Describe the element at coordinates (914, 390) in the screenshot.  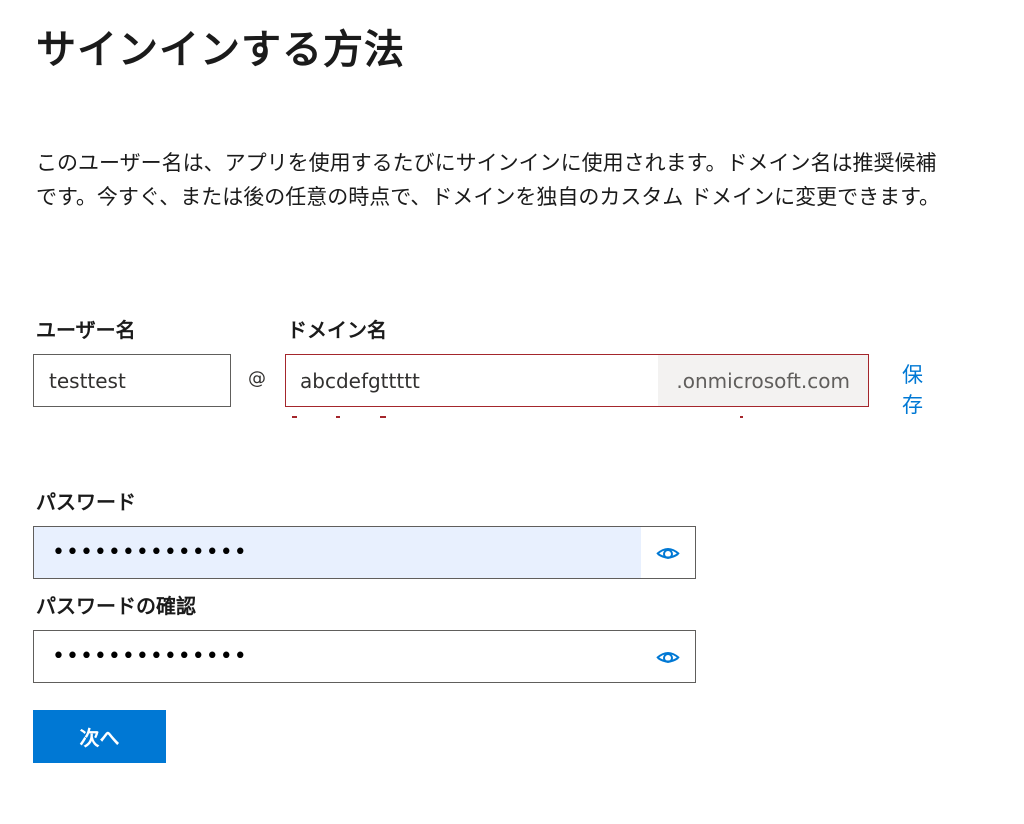
I see `save-link: 保存` at that location.